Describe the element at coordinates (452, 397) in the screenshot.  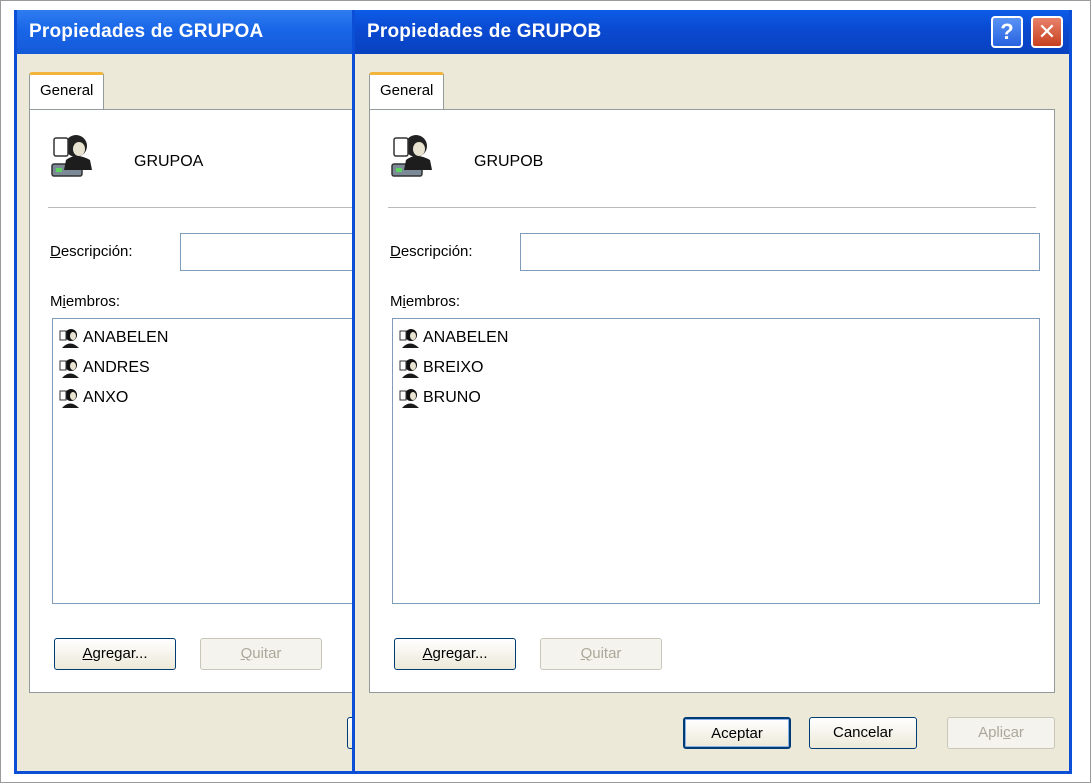
I see `member-name: BRUNO` at that location.